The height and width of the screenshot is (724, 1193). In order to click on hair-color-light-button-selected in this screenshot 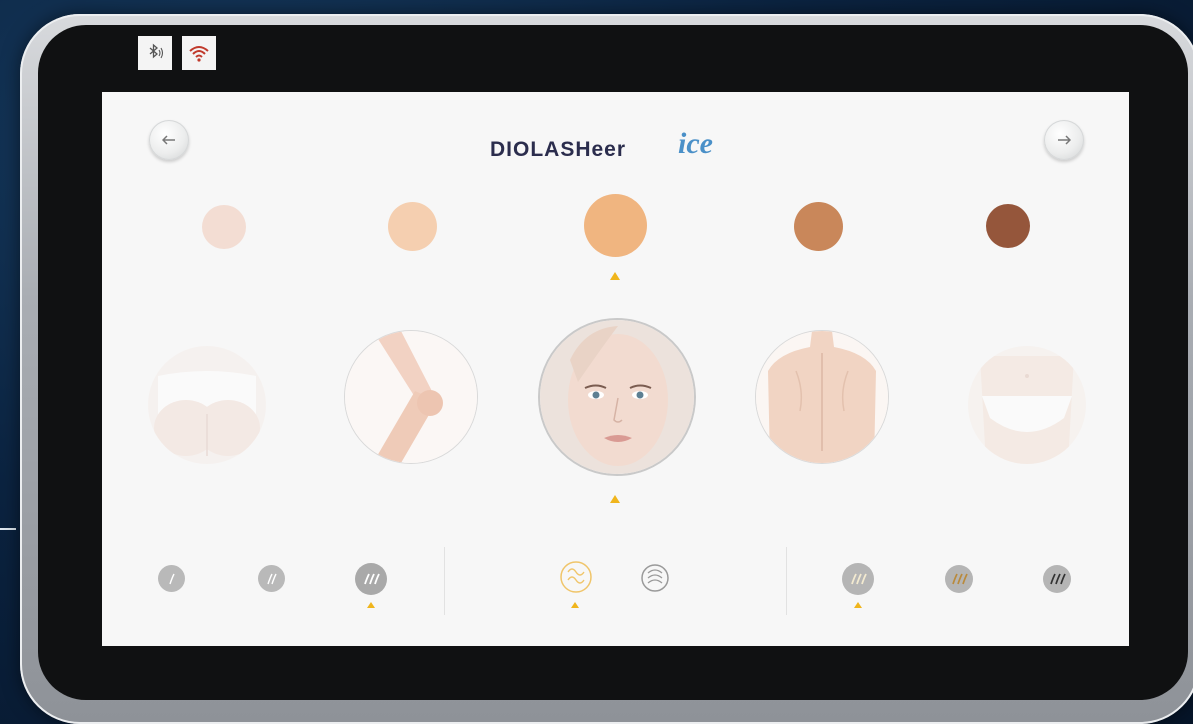, I will do `click(858, 579)`.